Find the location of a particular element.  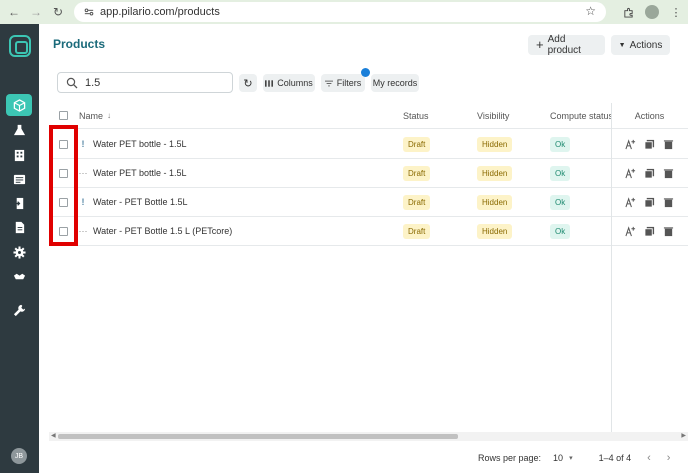

sidebar-item-list is located at coordinates (19, 179).